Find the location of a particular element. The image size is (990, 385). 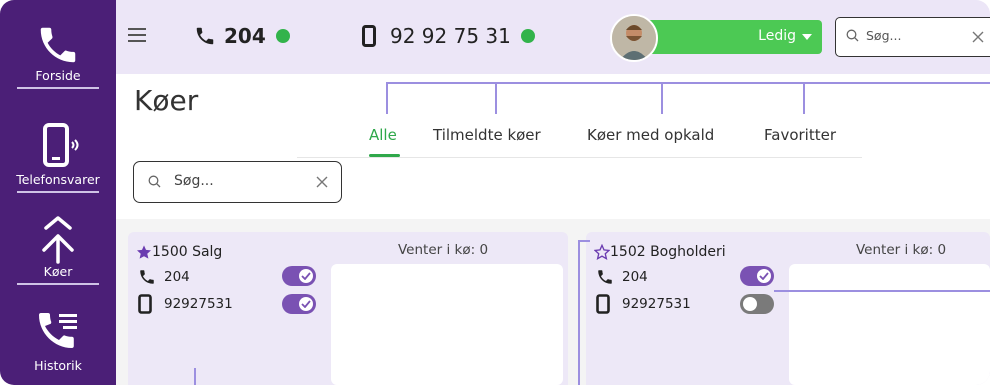

tab-alle: Alle is located at coordinates (383, 135).